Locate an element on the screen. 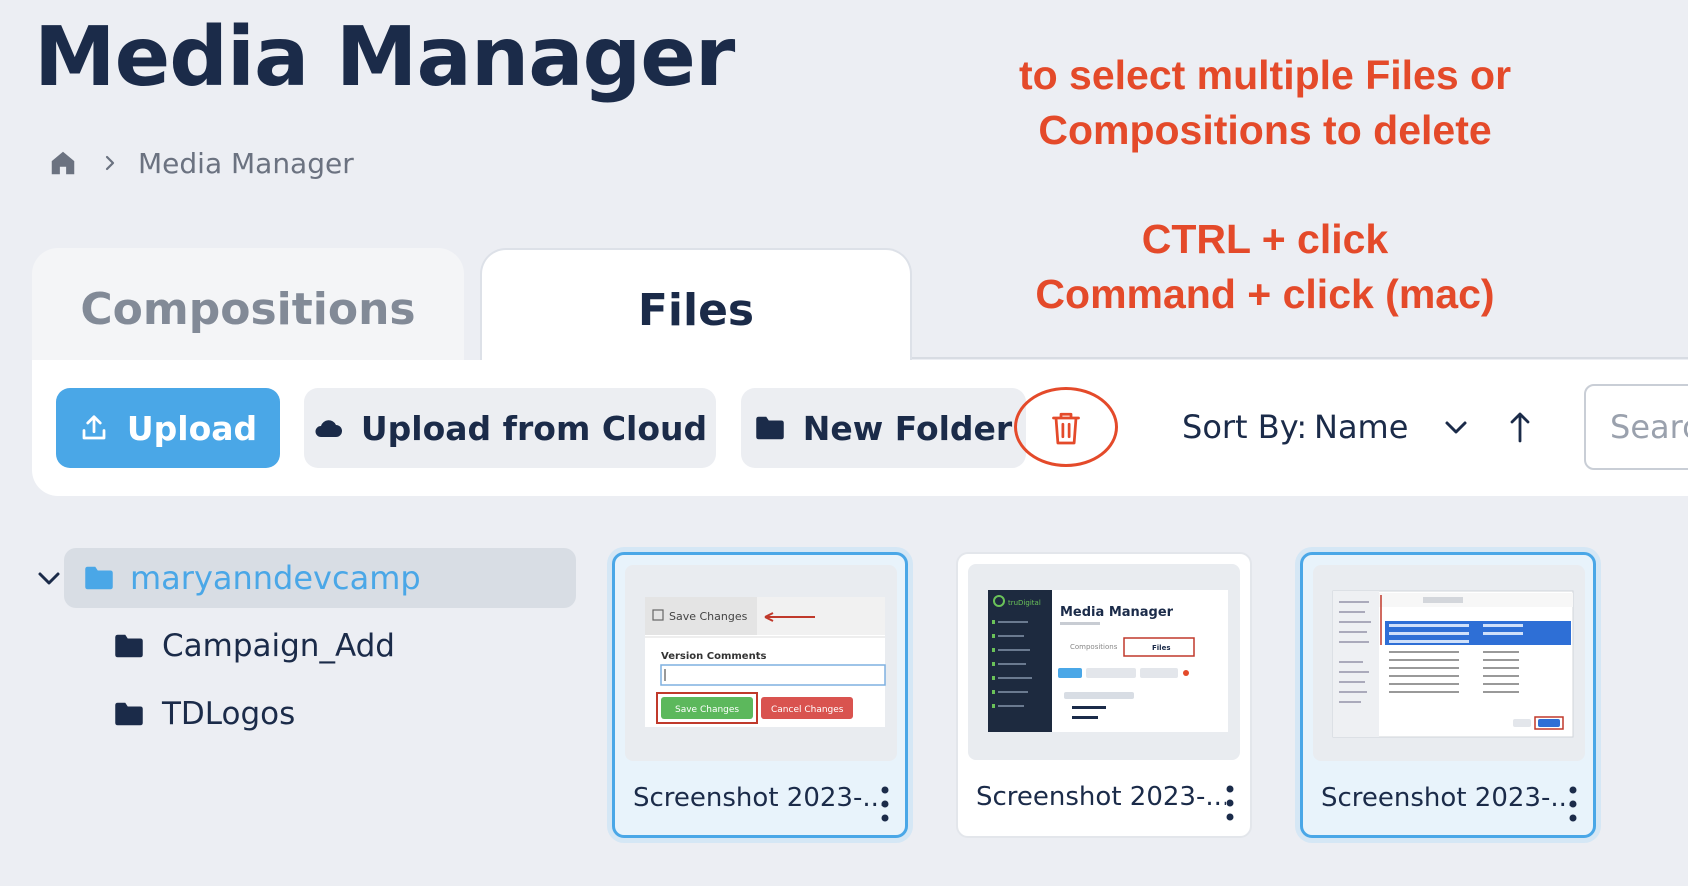 Image resolution: width=1688 pixels, height=886 pixels. sort-label: Sort By: is located at coordinates (1245, 427).